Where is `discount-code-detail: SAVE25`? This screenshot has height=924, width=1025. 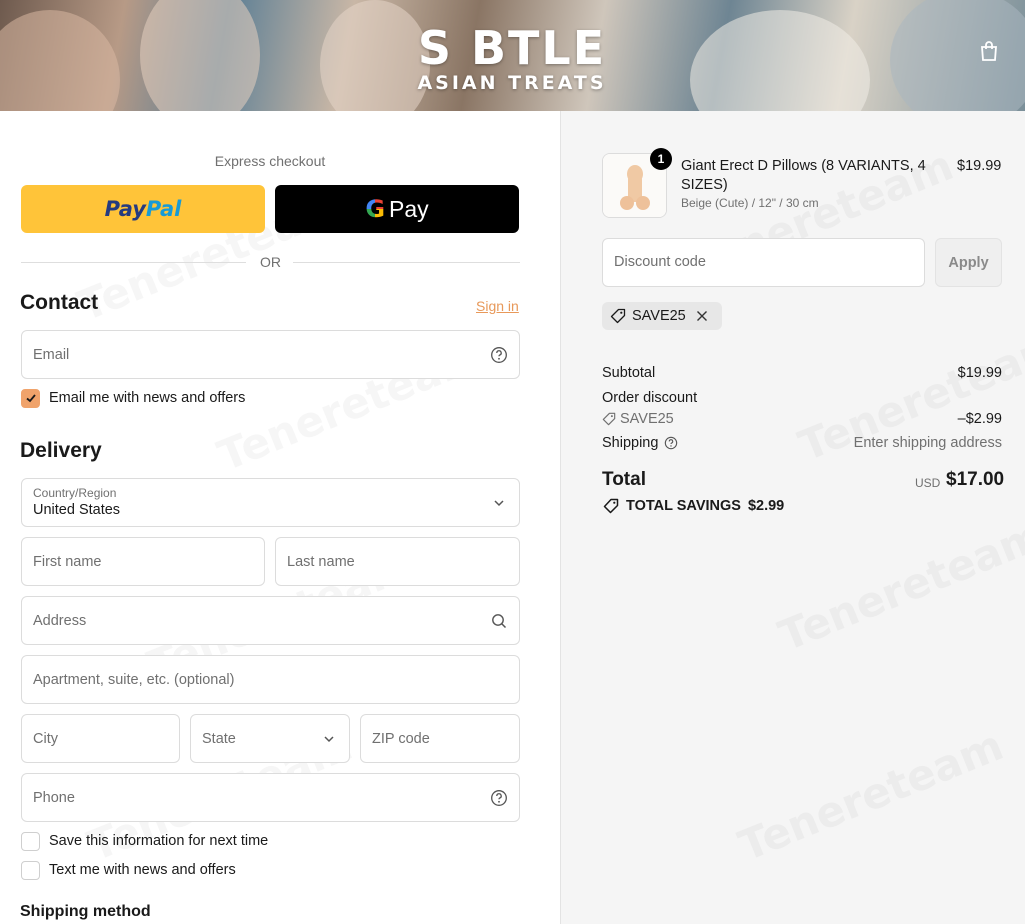
discount-code-detail: SAVE25 is located at coordinates (638, 419).